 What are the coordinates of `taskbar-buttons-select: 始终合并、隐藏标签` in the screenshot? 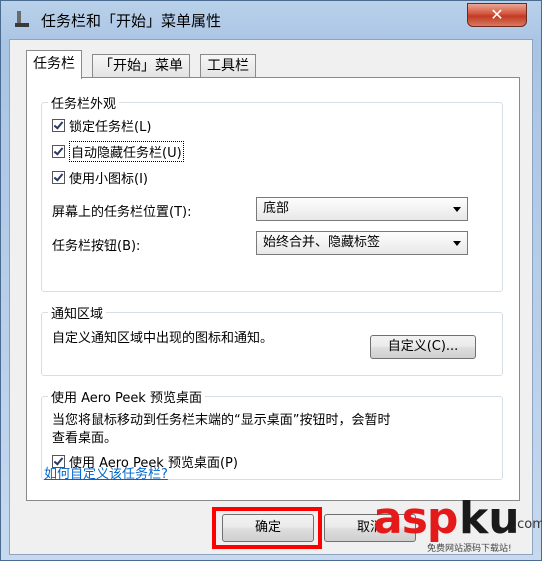 It's located at (362, 243).